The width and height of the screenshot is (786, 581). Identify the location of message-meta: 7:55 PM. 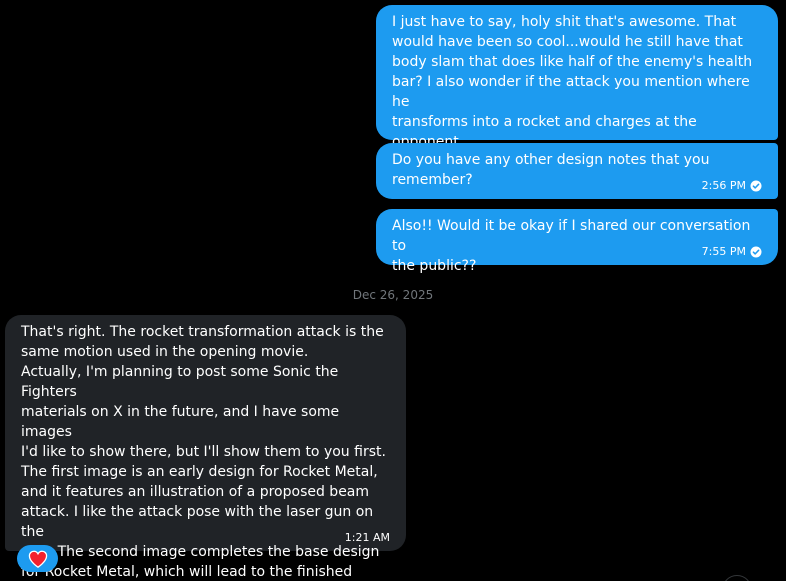
(732, 251).